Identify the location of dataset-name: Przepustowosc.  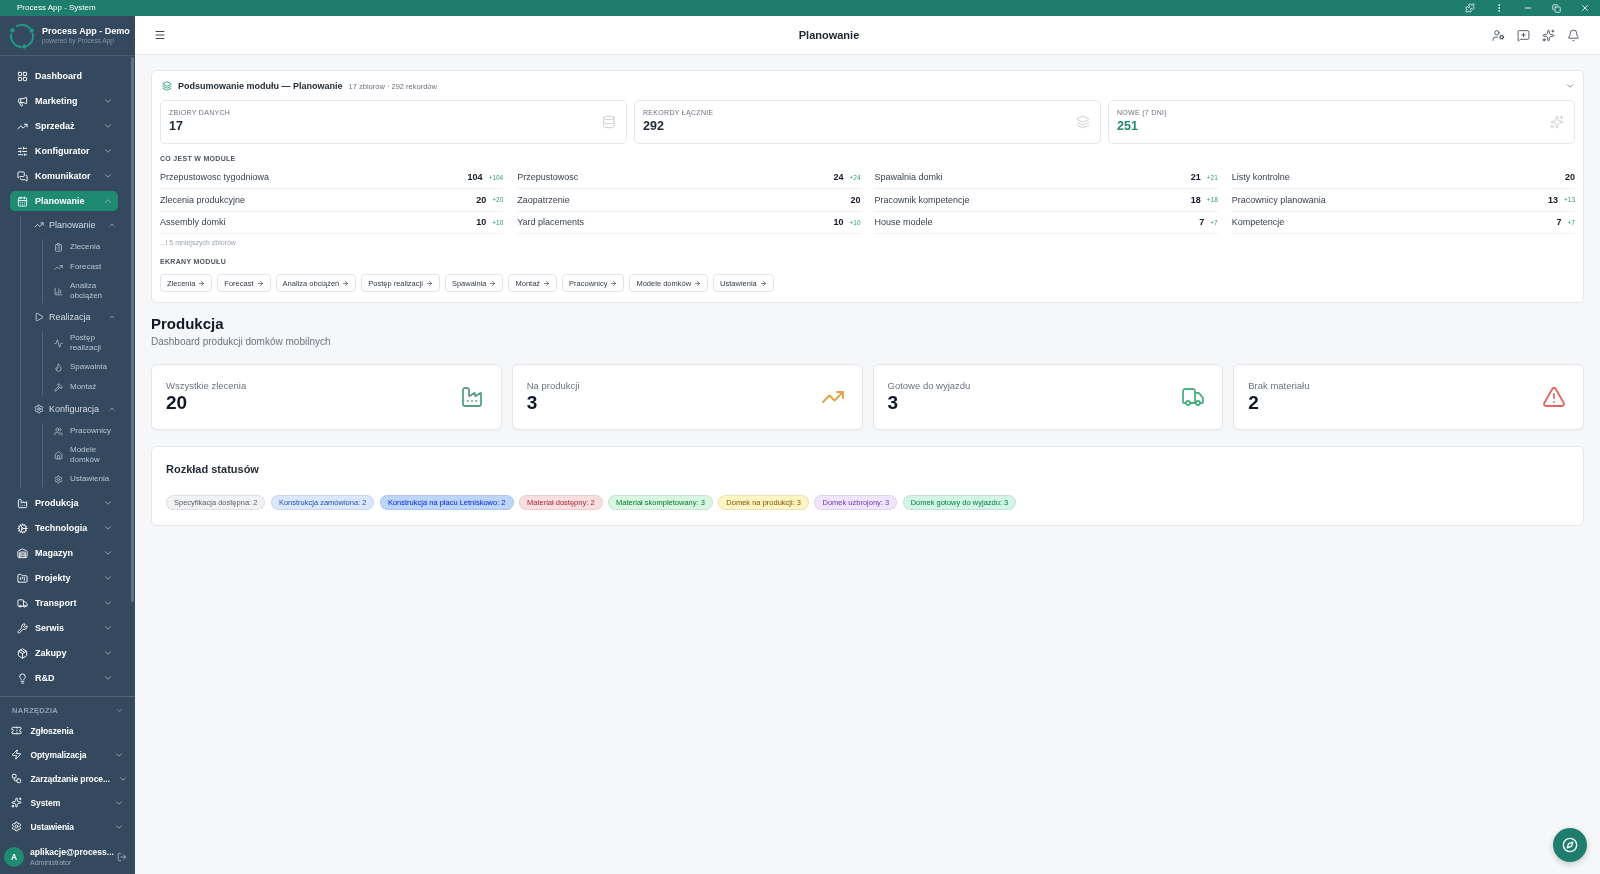
(548, 177).